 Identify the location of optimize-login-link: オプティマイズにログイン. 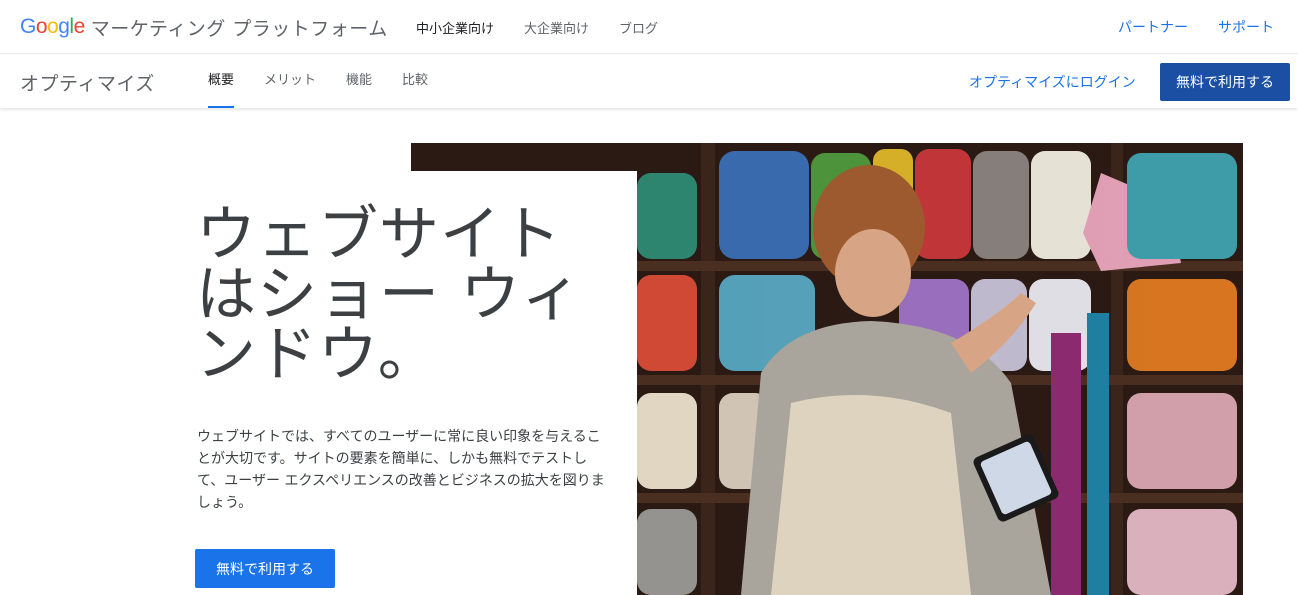
(1052, 82).